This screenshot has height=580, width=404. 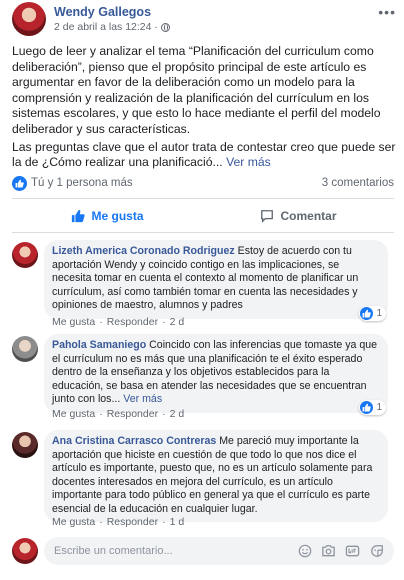 I want to click on composer-icons, so click(x=340, y=550).